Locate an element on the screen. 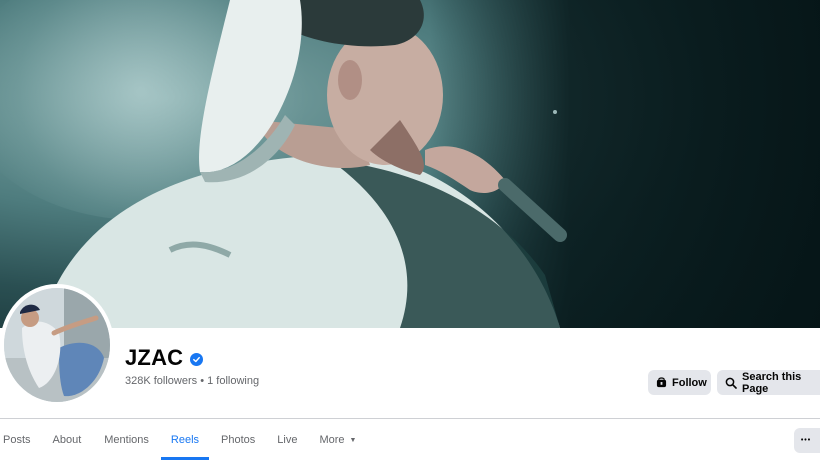 This screenshot has width=820, height=460. follow-button: Follow is located at coordinates (679, 382).